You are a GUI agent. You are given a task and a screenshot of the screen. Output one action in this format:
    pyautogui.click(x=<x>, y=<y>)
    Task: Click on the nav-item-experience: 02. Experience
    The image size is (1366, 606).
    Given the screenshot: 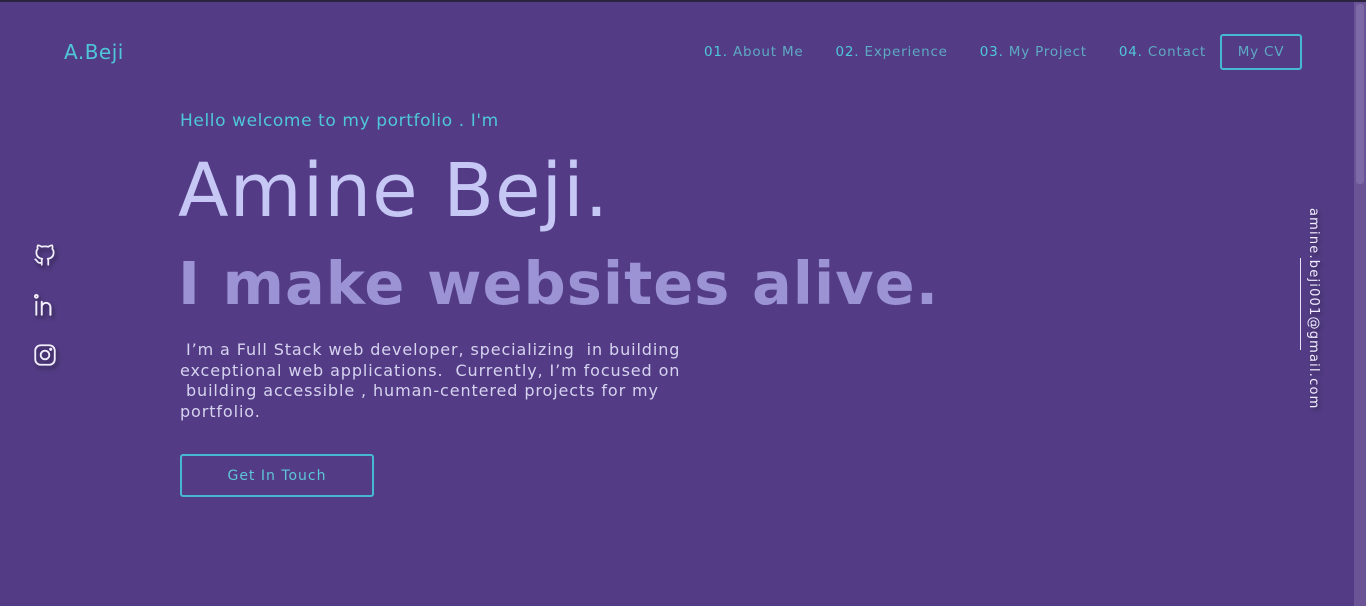 What is the action you would take?
    pyautogui.click(x=892, y=52)
    